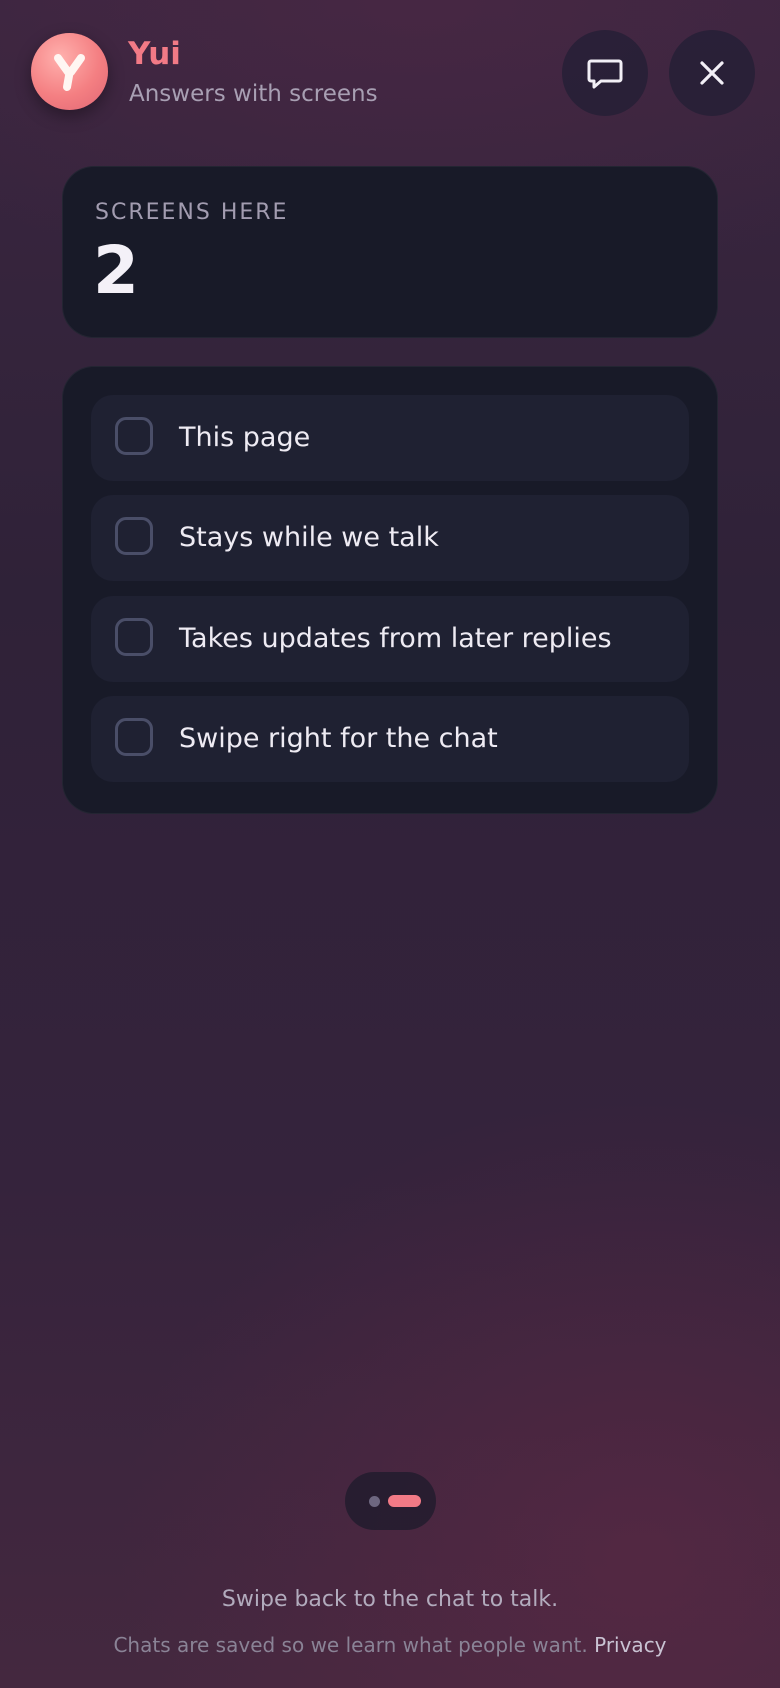 This screenshot has width=780, height=1688. Describe the element at coordinates (404, 1501) in the screenshot. I see `page-dot-screens-active` at that location.